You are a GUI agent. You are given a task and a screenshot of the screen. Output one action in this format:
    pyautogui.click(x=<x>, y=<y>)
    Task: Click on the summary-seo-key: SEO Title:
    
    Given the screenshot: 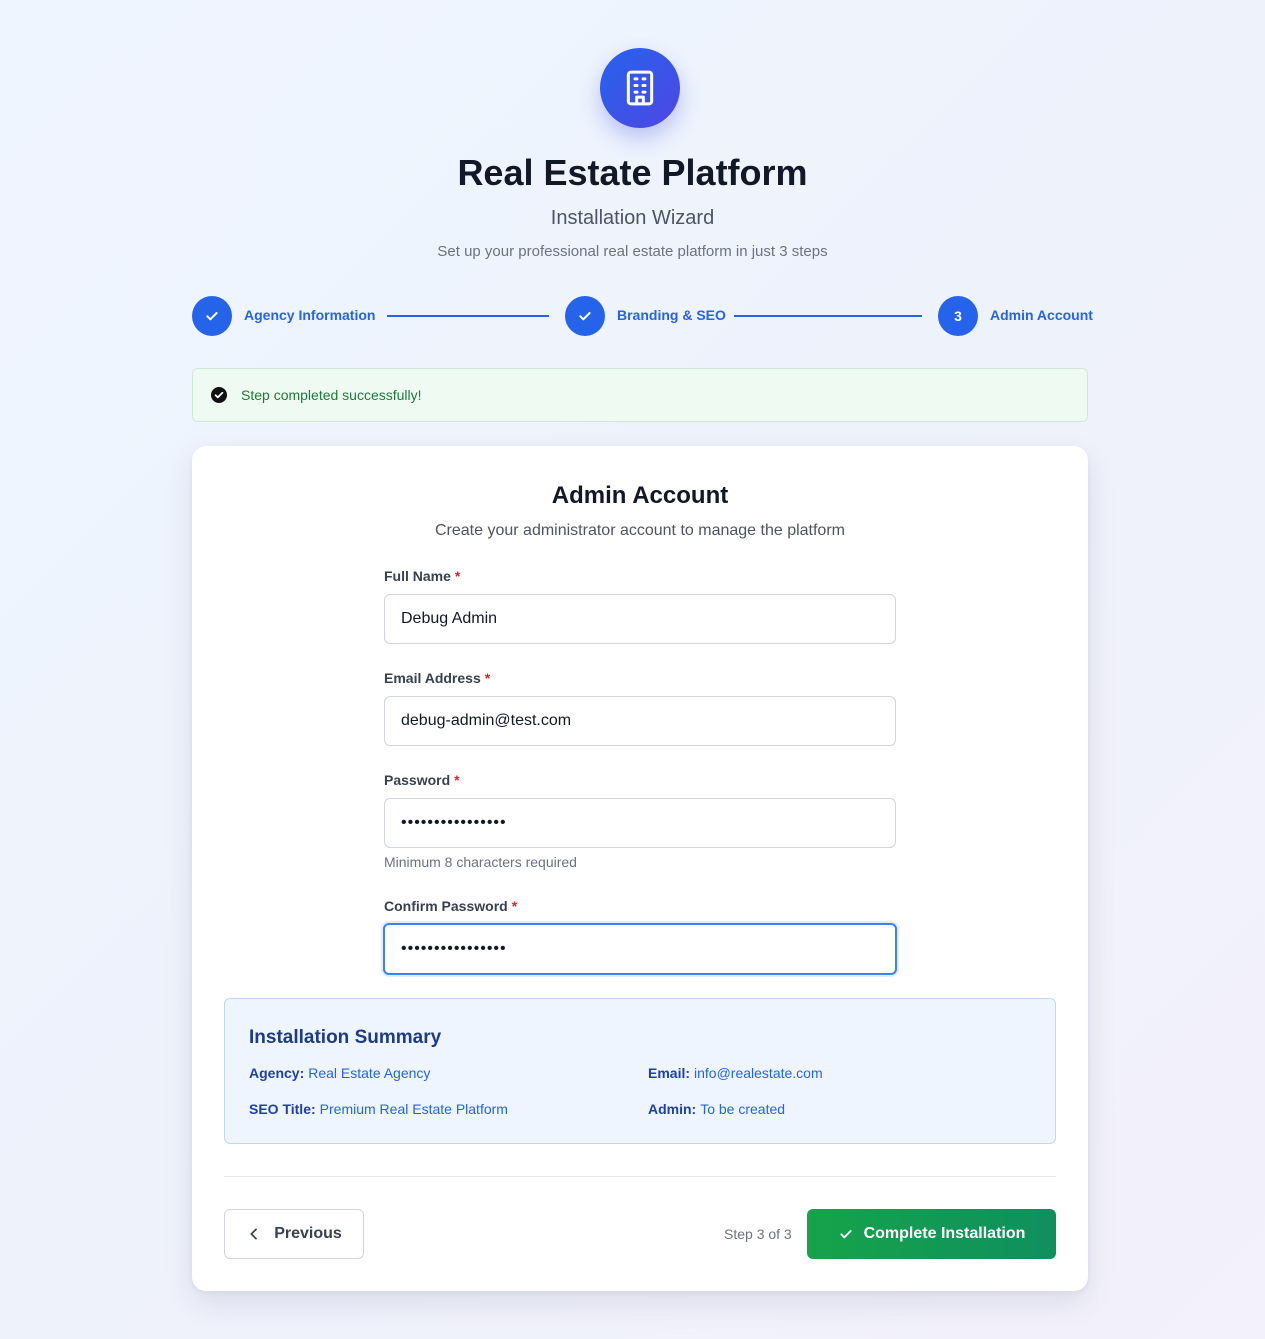 What is the action you would take?
    pyautogui.click(x=282, y=1109)
    